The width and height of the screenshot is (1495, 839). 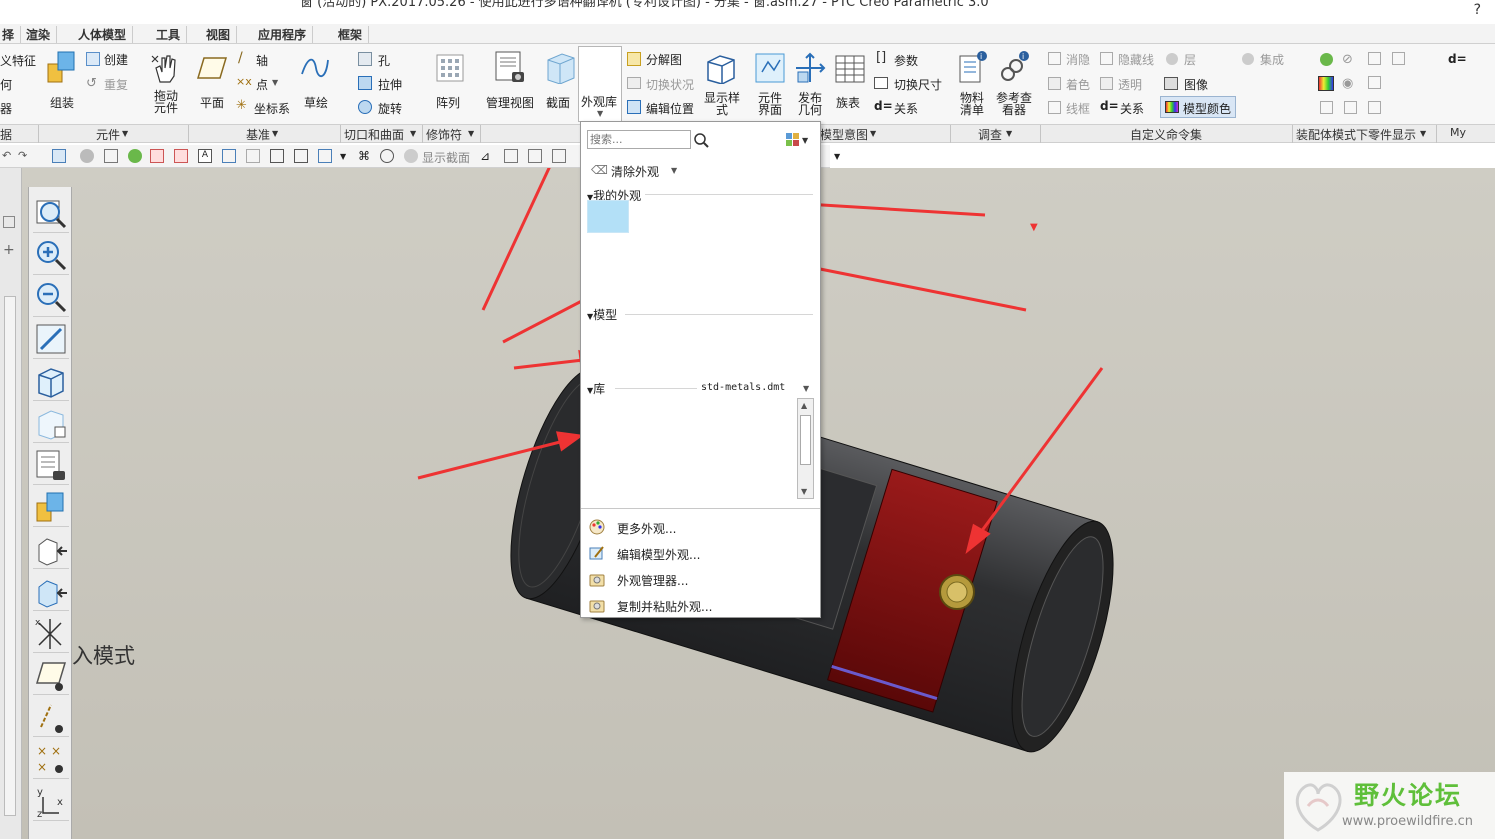 What do you see at coordinates (116, 59) in the screenshot?
I see `create-button: 创建` at bounding box center [116, 59].